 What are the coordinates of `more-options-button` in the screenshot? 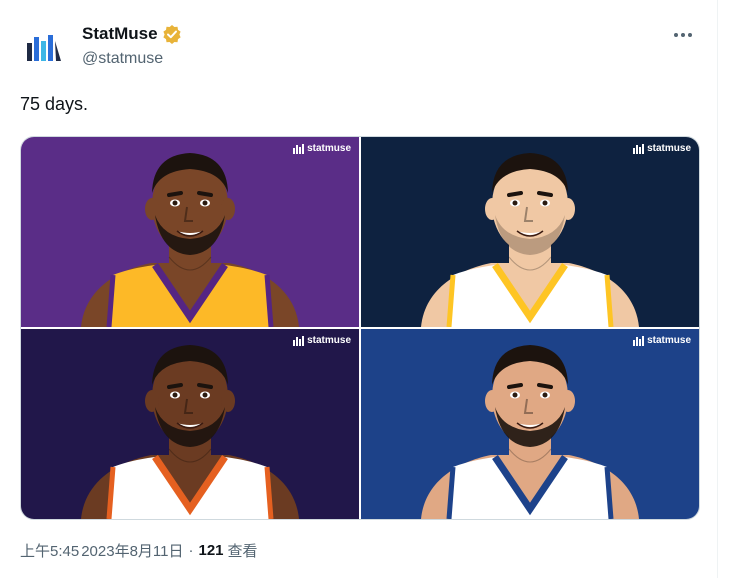 It's located at (683, 35).